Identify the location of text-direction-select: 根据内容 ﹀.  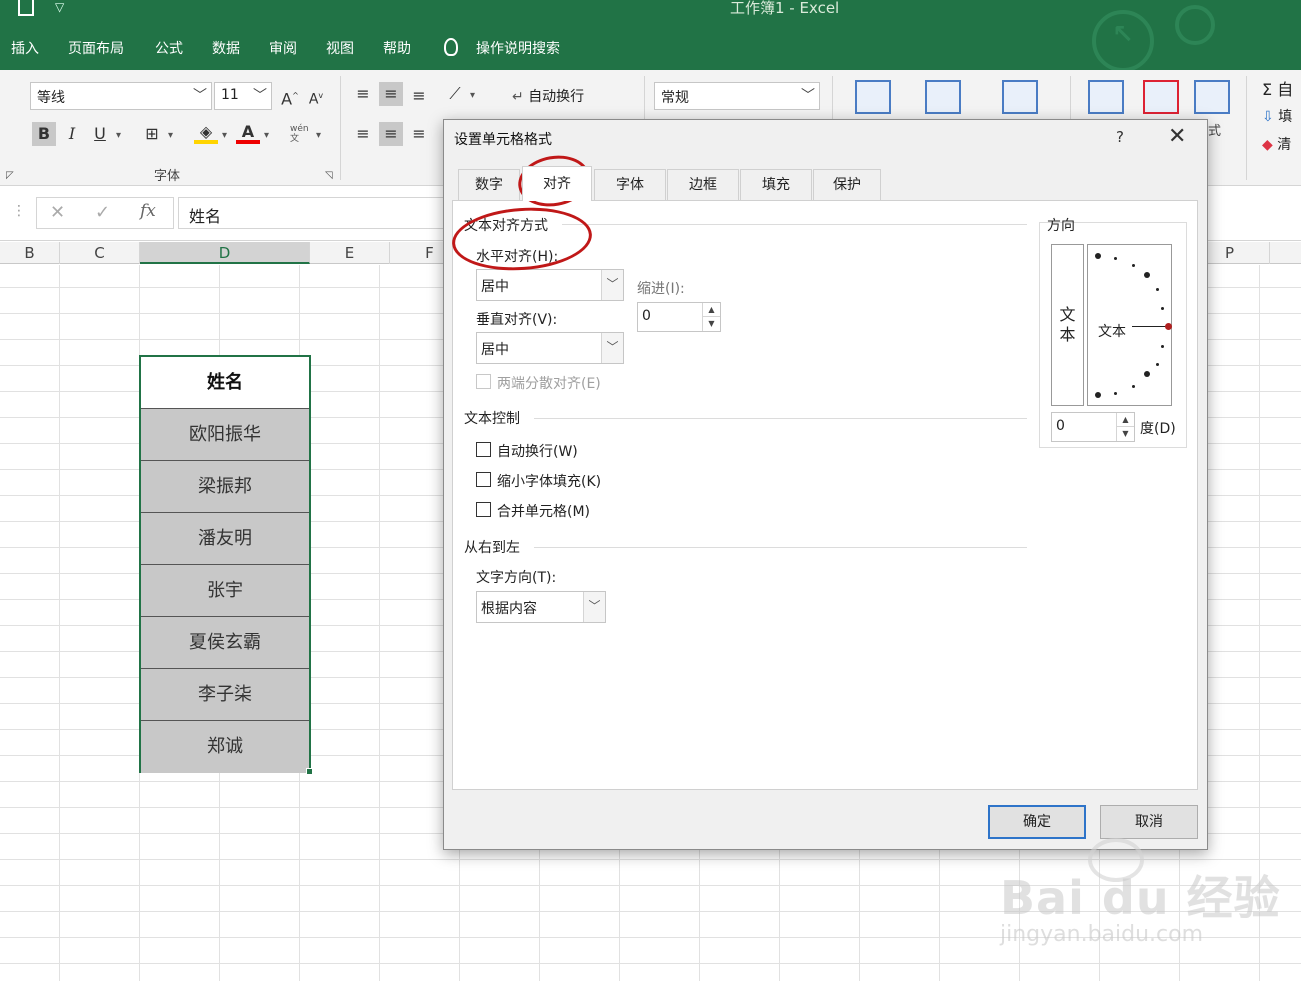
(541, 607).